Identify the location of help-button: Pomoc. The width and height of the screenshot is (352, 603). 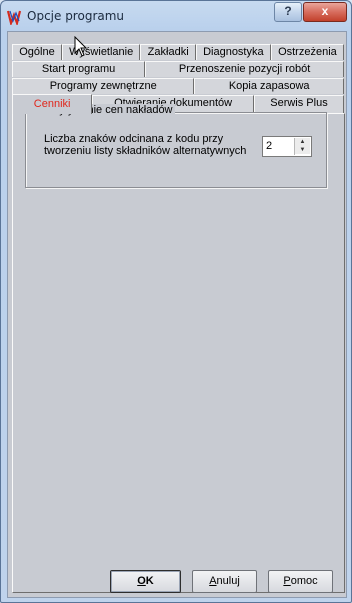
(300, 581).